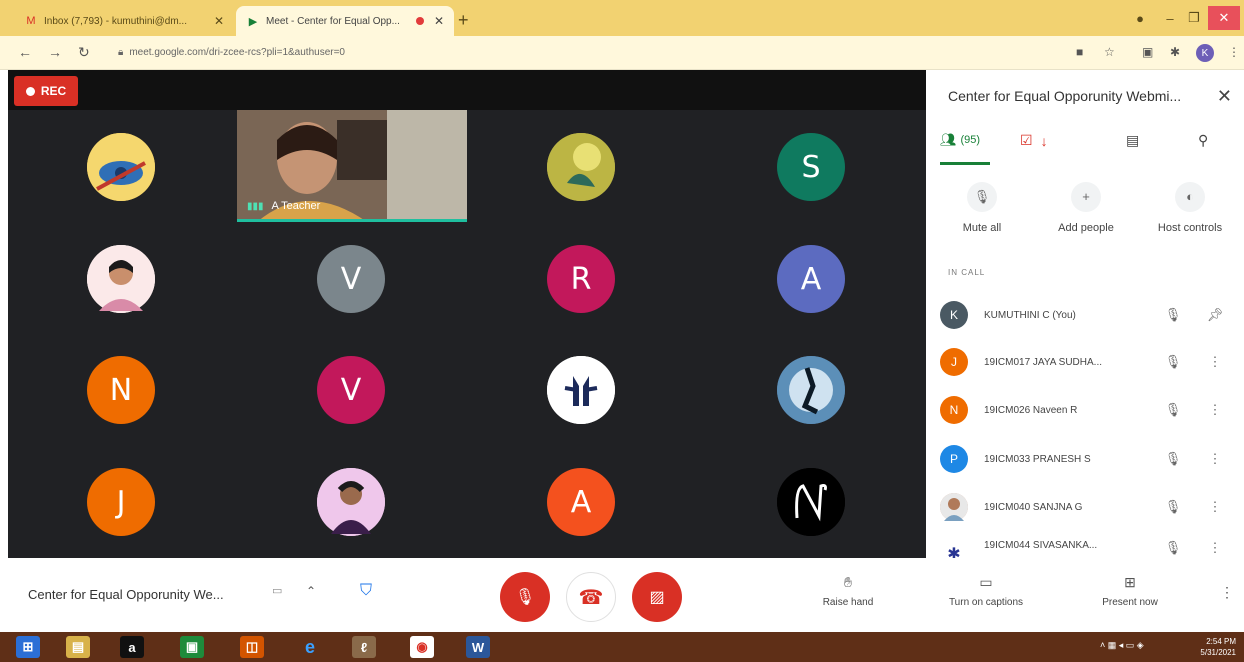 This screenshot has width=1244, height=662. I want to click on amazon-icon: a, so click(132, 647).